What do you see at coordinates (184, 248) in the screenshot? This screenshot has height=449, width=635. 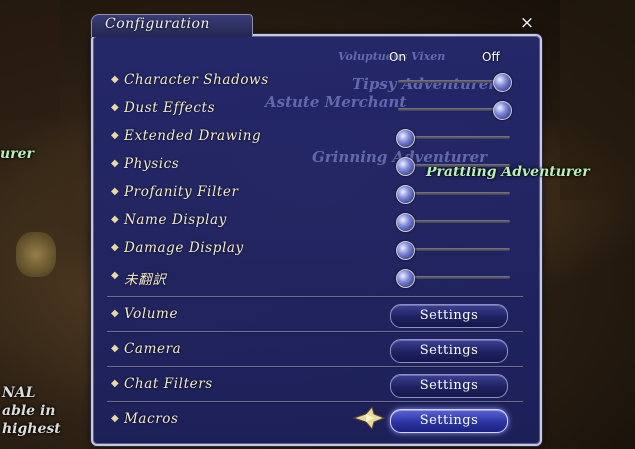 I see `option-label: Damage Display` at bounding box center [184, 248].